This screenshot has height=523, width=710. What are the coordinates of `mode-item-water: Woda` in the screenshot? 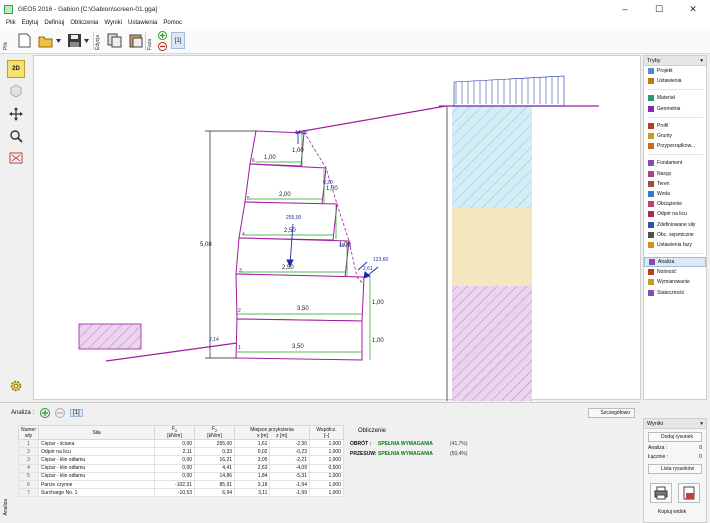 It's located at (675, 194).